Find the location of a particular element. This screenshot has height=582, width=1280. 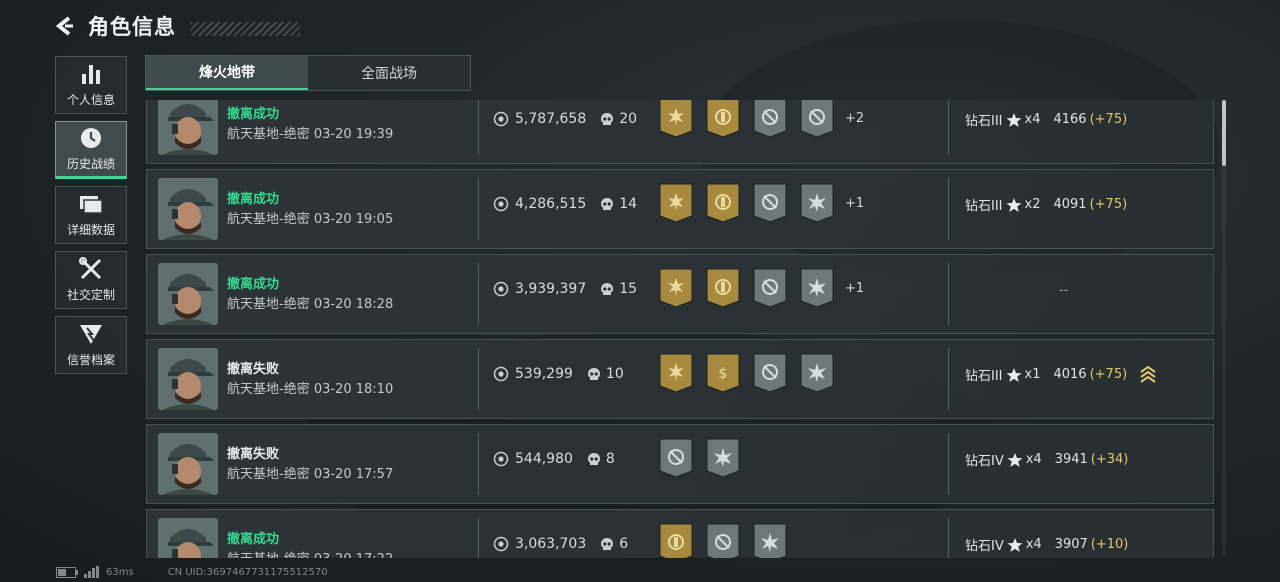

map-and-time: 航天基地-绝密 03-20 17:57 is located at coordinates (310, 472).